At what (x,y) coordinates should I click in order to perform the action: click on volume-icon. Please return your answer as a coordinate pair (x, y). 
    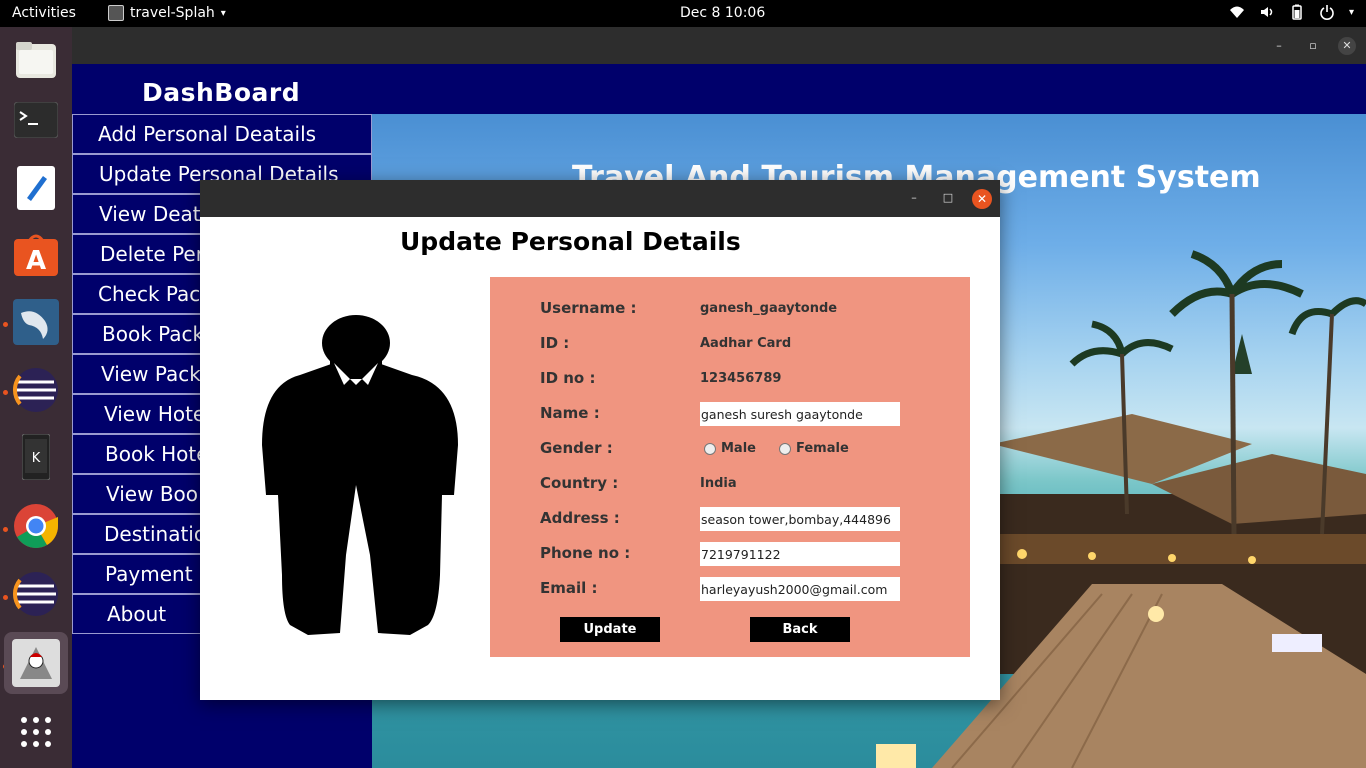
    Looking at the image, I should click on (1266, 12).